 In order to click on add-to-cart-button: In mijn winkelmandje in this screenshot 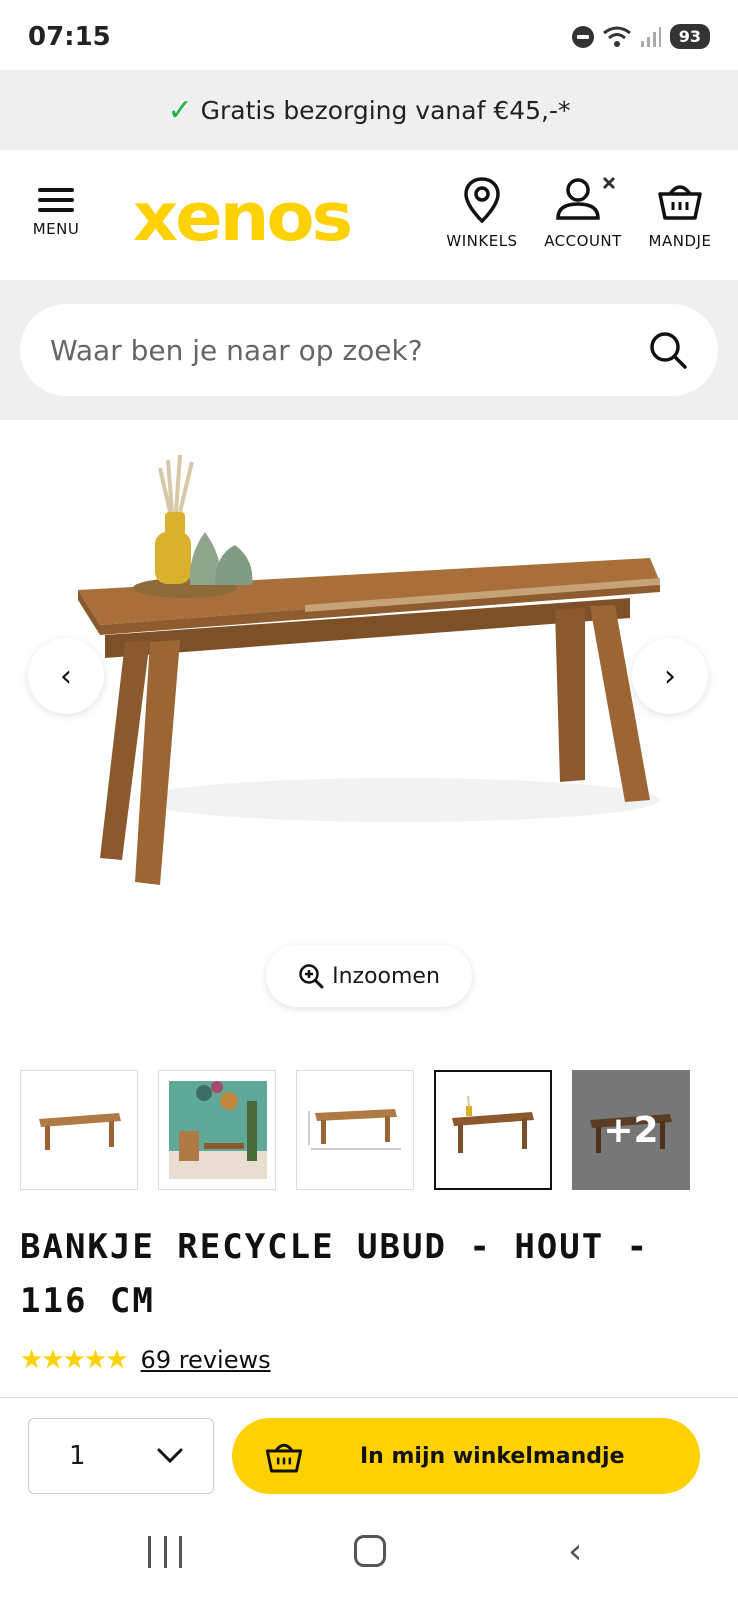, I will do `click(466, 1456)`.